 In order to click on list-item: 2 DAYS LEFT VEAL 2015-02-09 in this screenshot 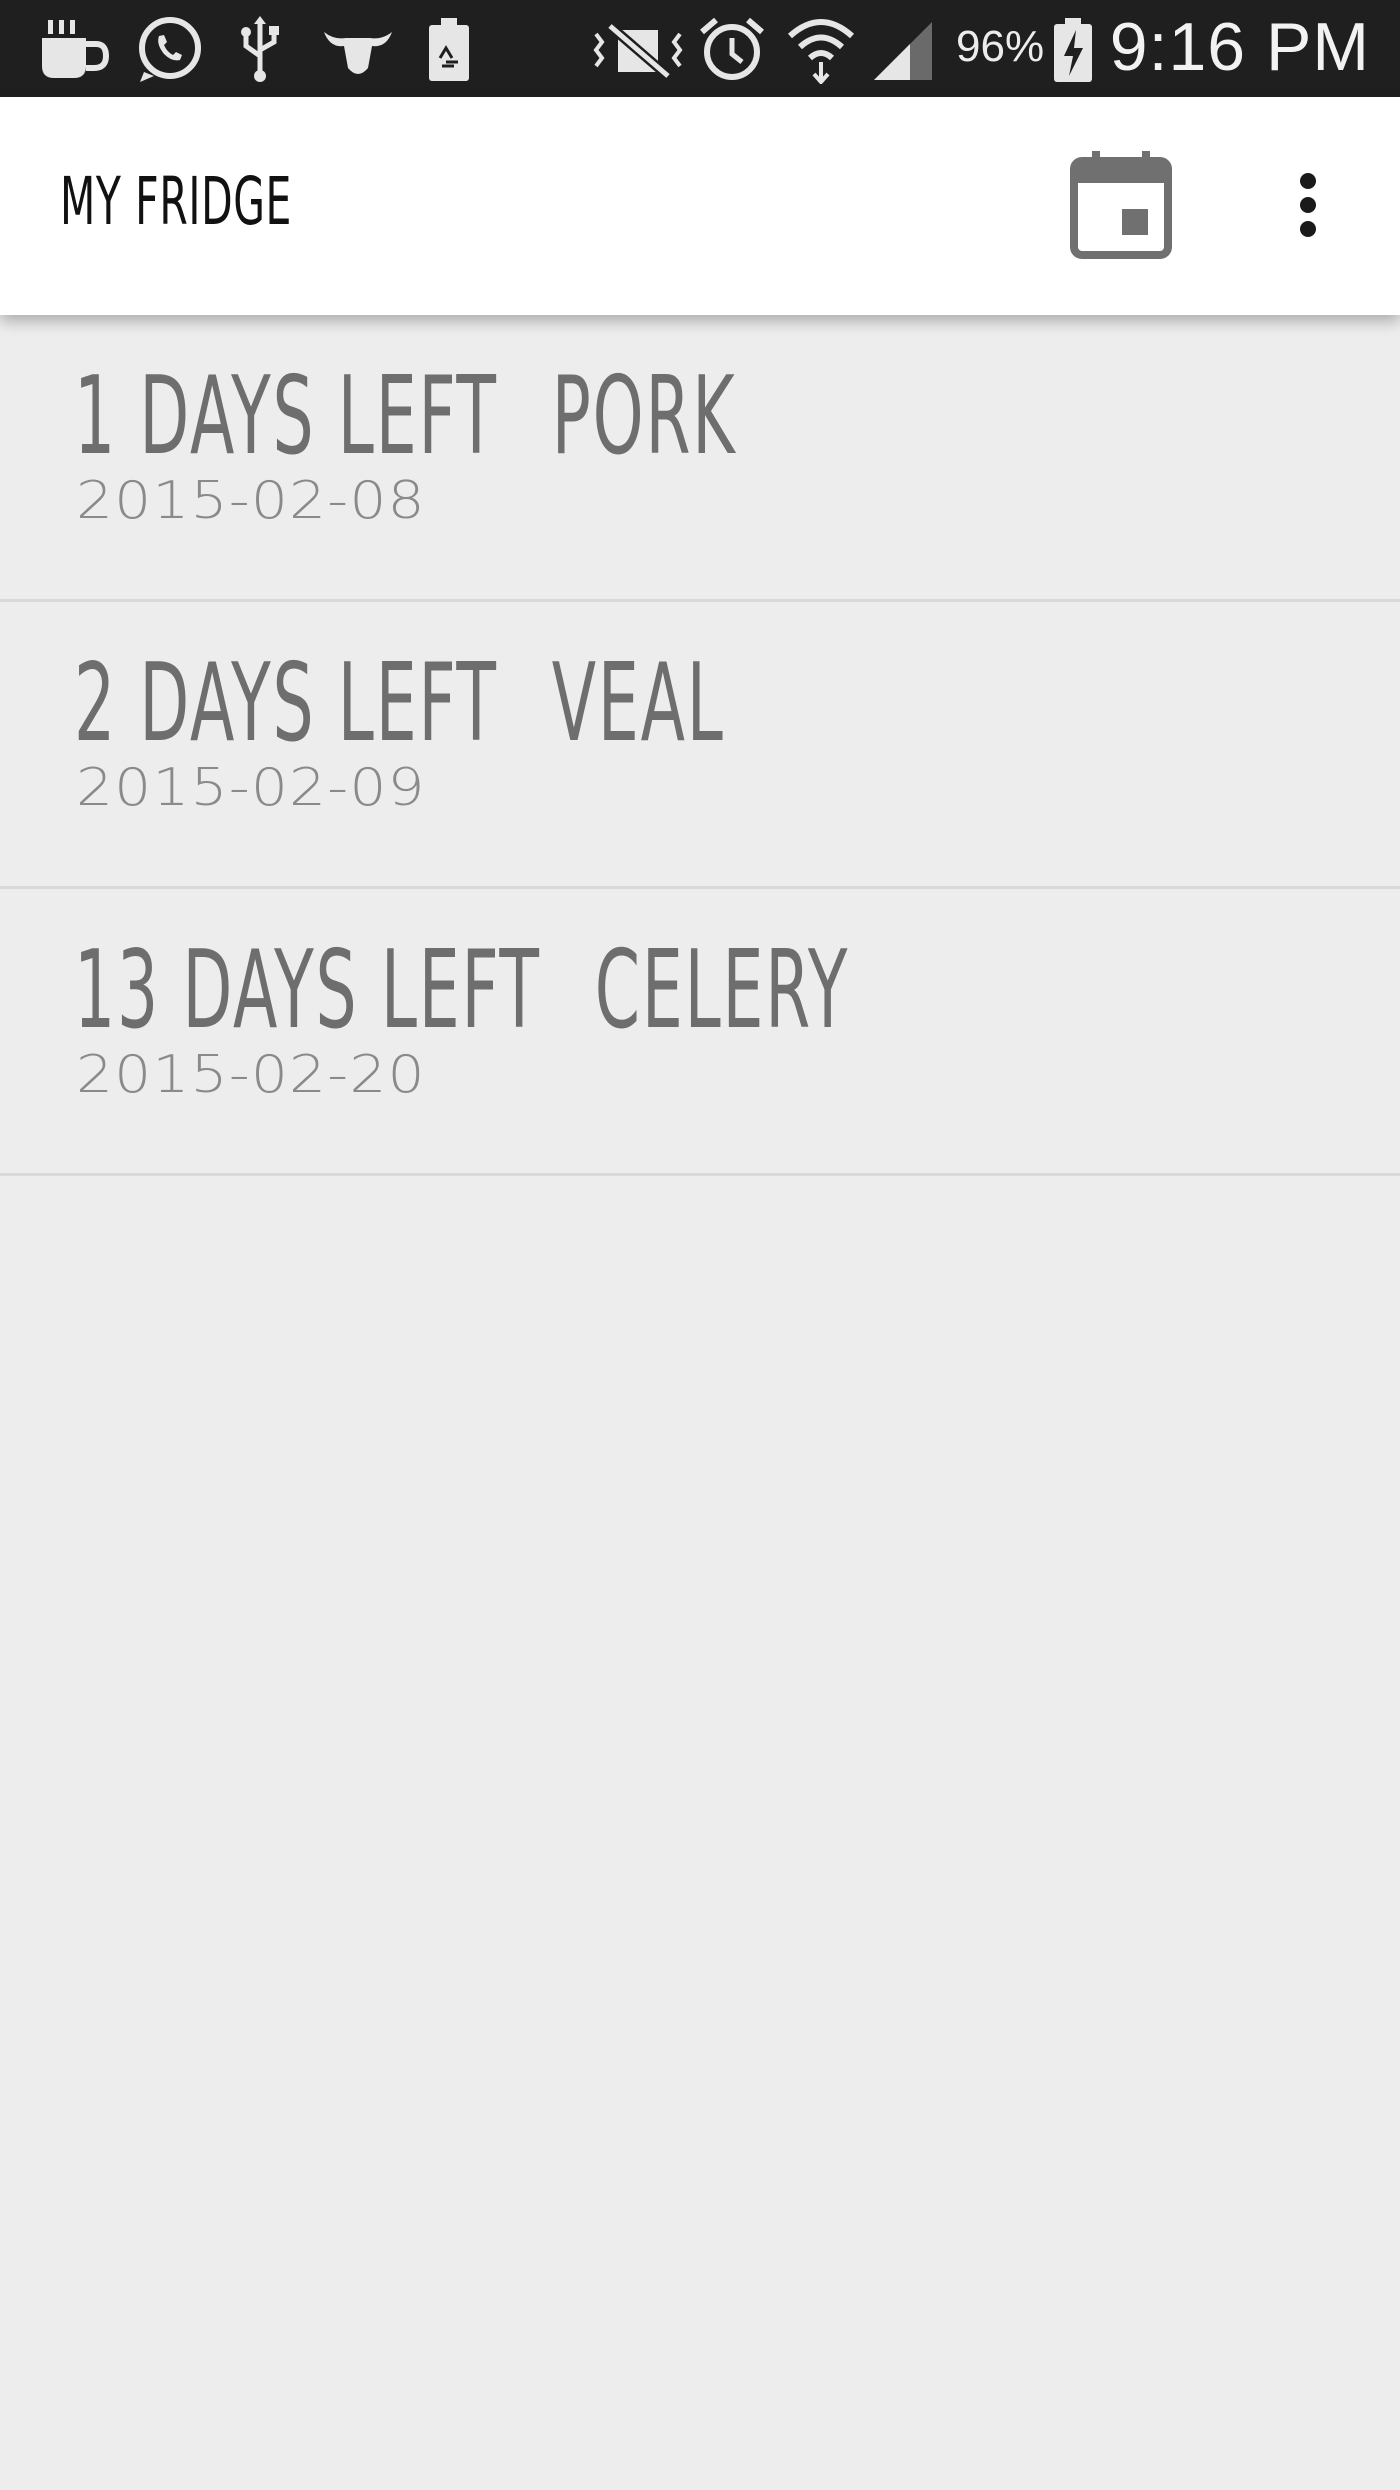, I will do `click(700, 745)`.